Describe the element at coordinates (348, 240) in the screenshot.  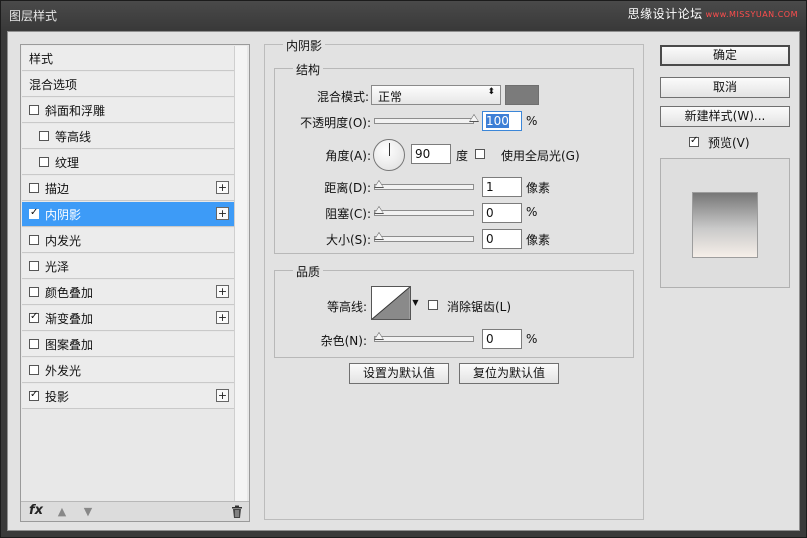
I see `size-label: 大小(S):` at that location.